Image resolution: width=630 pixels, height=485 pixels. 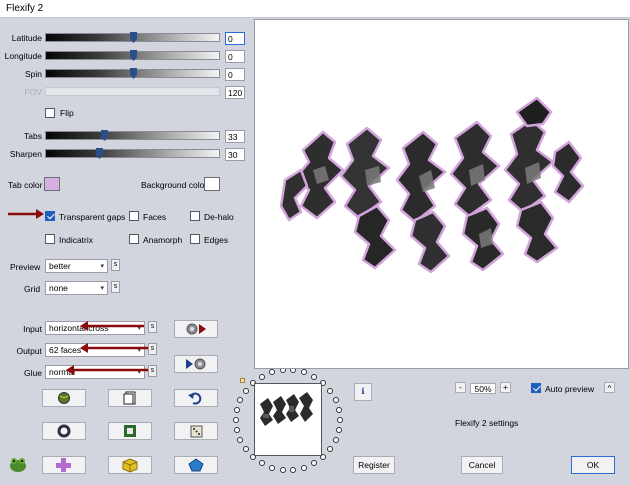 I want to click on tabs-label: Tabs, so click(x=33, y=136).